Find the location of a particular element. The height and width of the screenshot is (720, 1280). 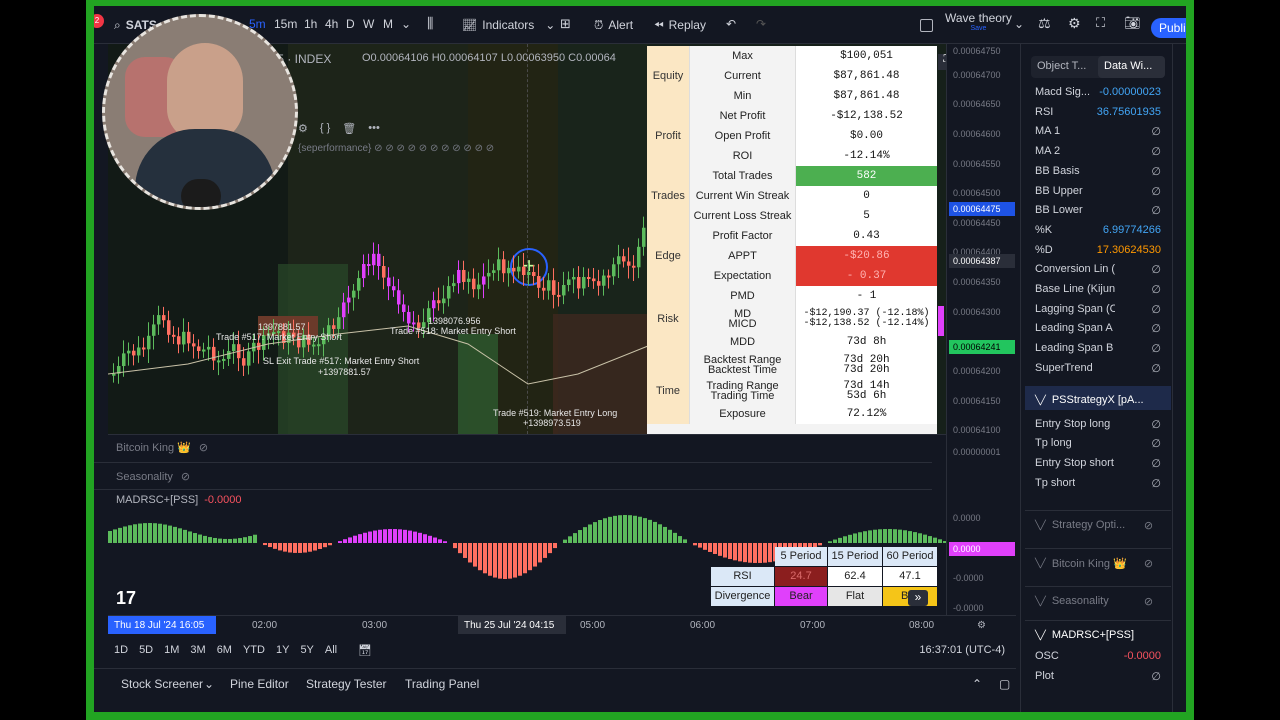

redo-icon: ↷ is located at coordinates (761, 24).